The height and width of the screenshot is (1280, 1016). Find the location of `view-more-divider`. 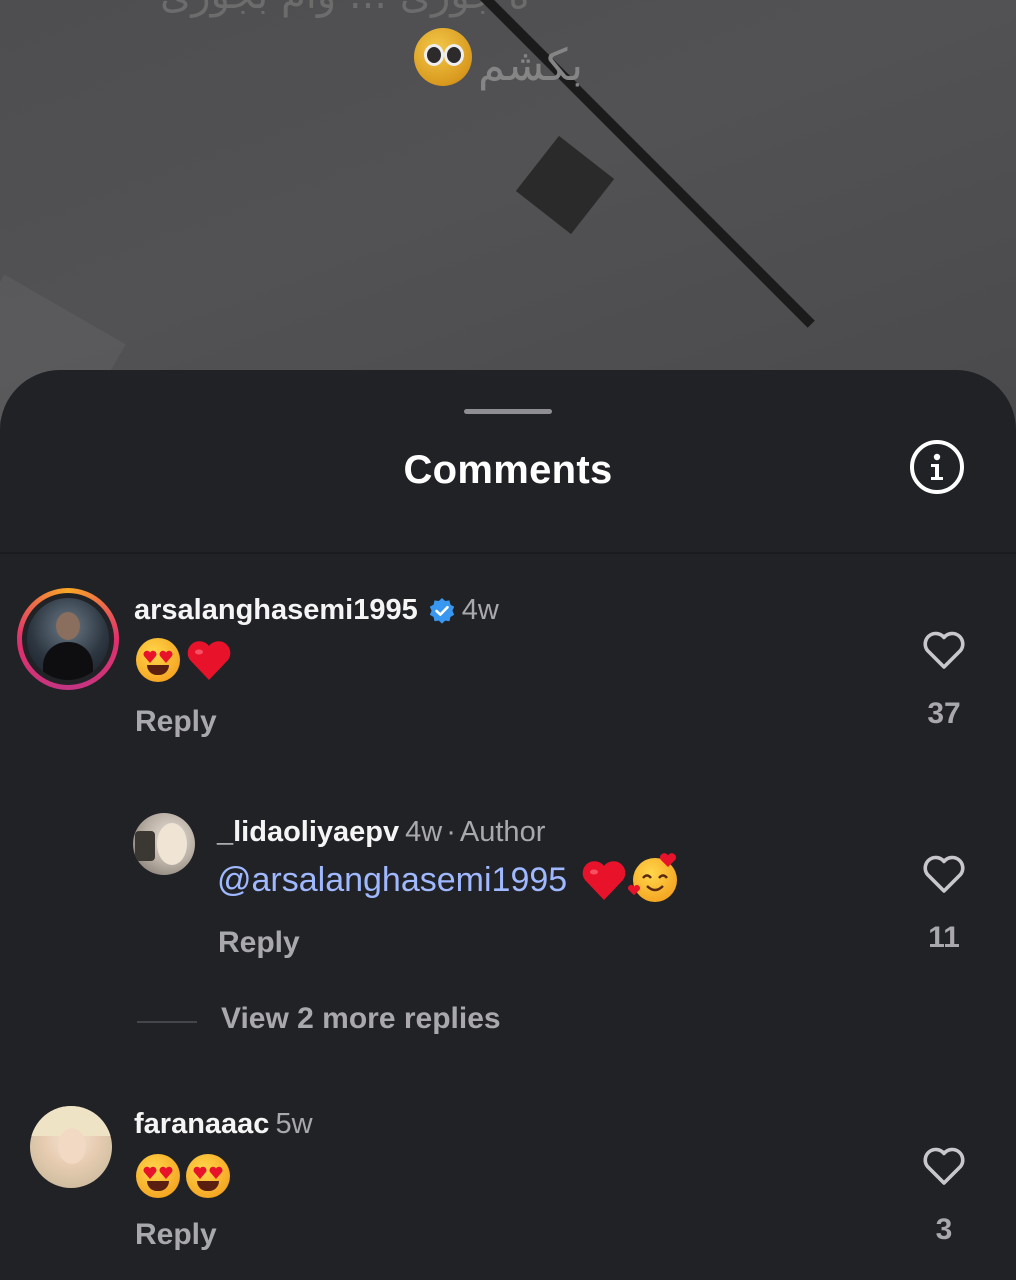

view-more-divider is located at coordinates (167, 1022).